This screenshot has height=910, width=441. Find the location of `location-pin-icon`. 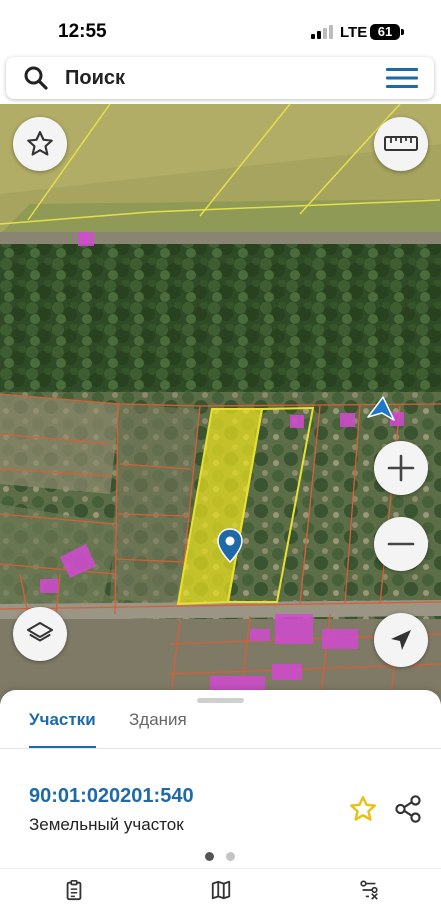

location-pin-icon is located at coordinates (230, 546).